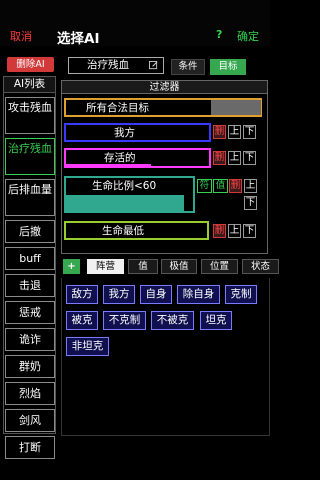  I want to click on tab-faction: 阵营, so click(105, 266).